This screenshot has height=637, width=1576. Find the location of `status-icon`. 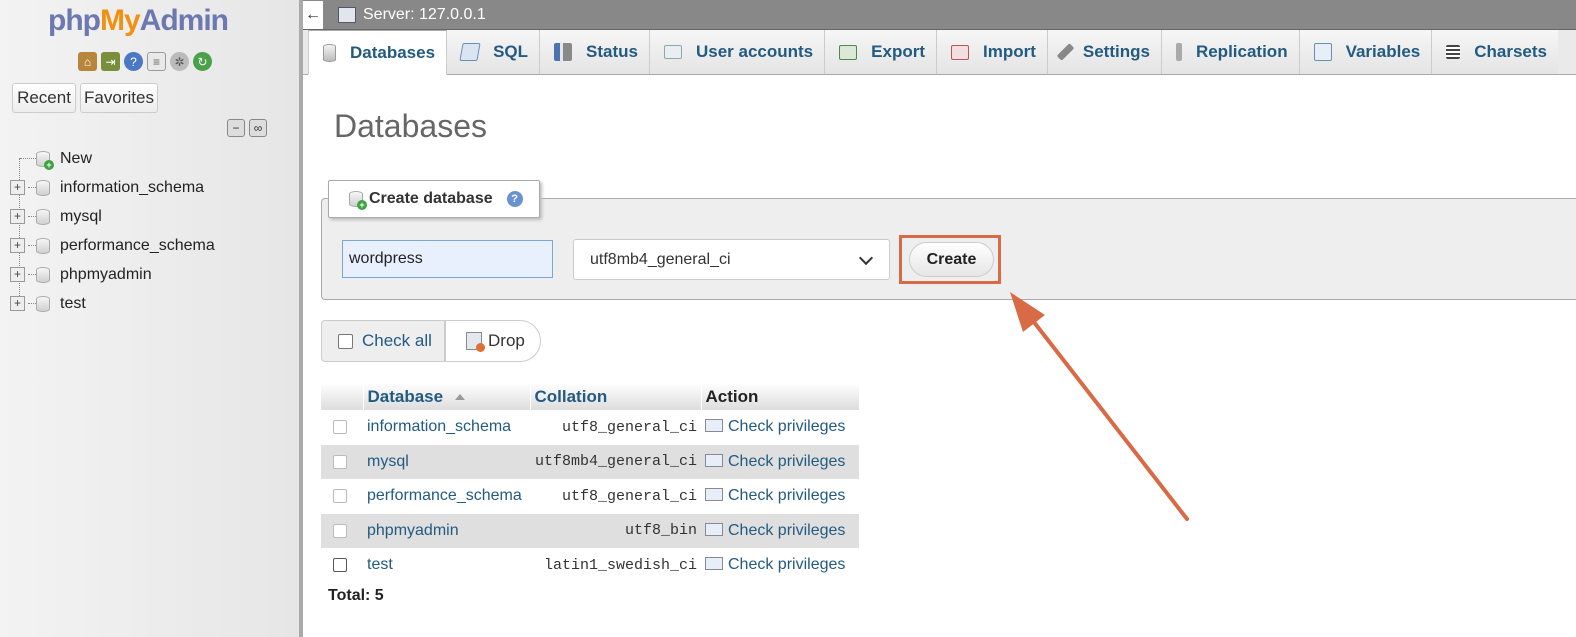

status-icon is located at coordinates (563, 52).